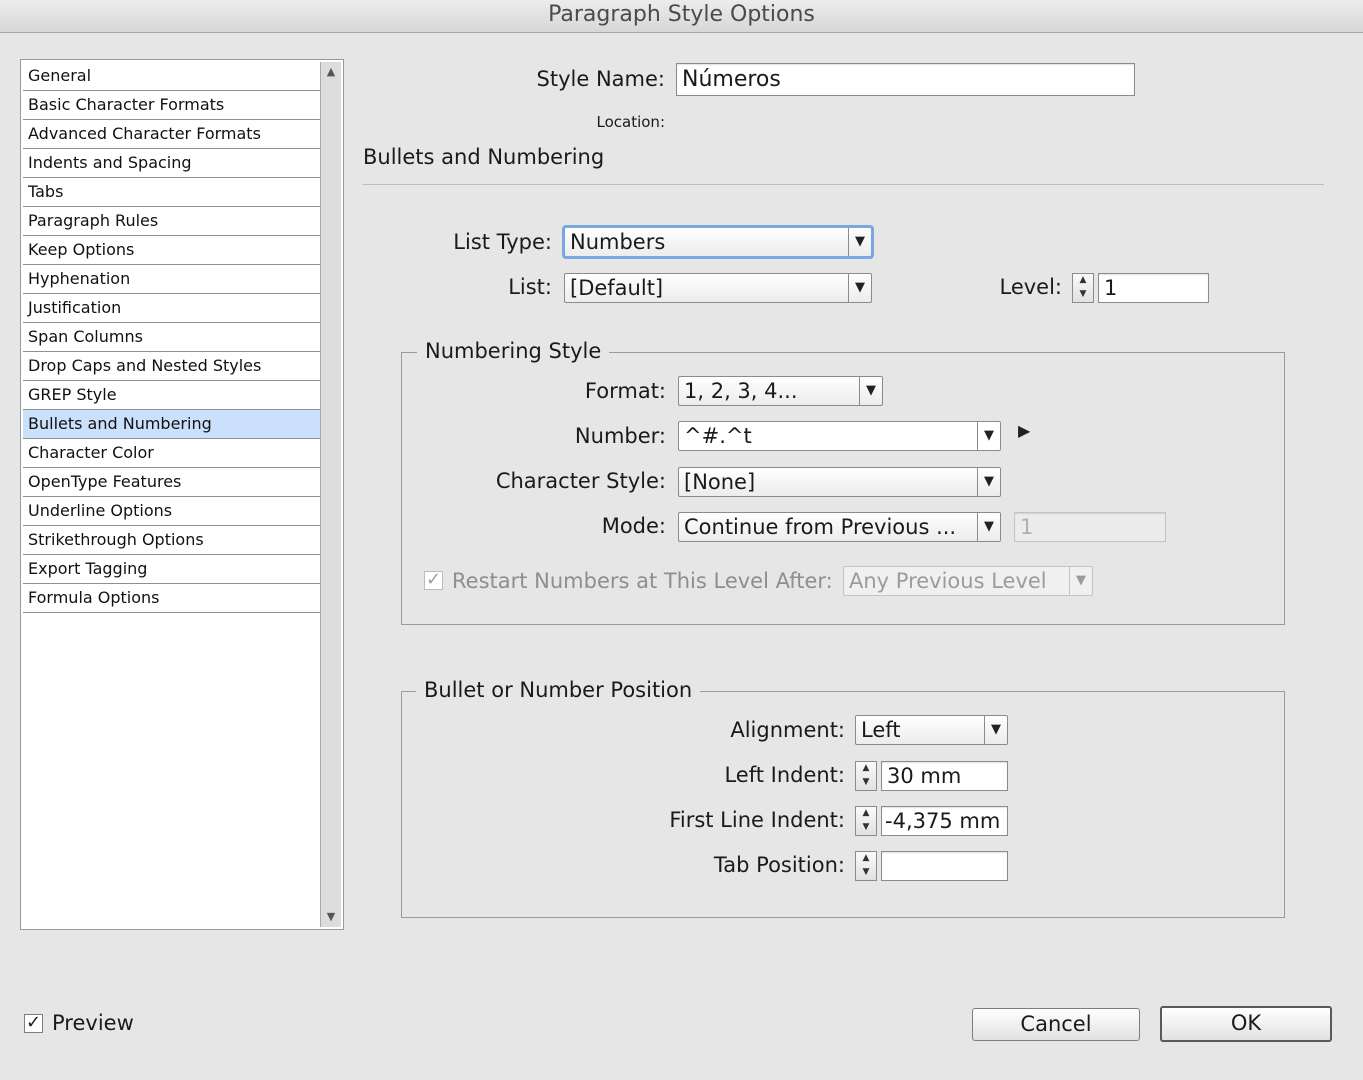  Describe the element at coordinates (617, 288) in the screenshot. I see `list-value: [Default]` at that location.